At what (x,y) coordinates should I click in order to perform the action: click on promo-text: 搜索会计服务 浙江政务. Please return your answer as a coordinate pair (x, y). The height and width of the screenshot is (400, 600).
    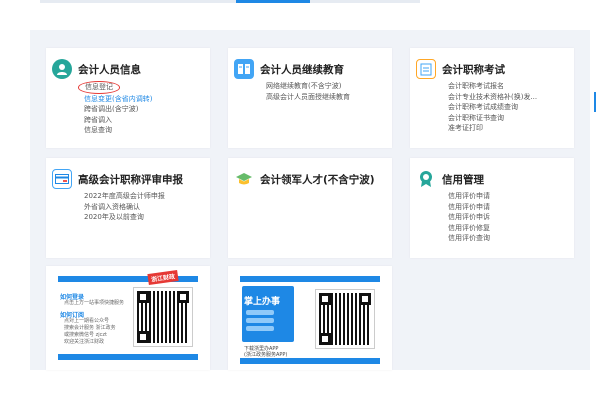
    Looking at the image, I should click on (90, 328).